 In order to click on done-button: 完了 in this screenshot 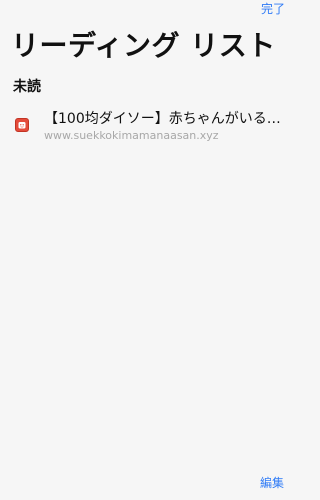, I will do `click(273, 9)`.